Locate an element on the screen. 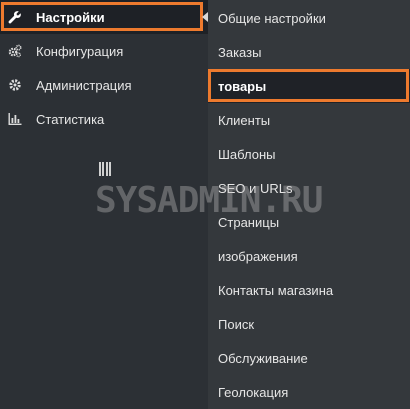 This screenshot has height=409, width=410. resize-handle-icon is located at coordinates (105, 169).